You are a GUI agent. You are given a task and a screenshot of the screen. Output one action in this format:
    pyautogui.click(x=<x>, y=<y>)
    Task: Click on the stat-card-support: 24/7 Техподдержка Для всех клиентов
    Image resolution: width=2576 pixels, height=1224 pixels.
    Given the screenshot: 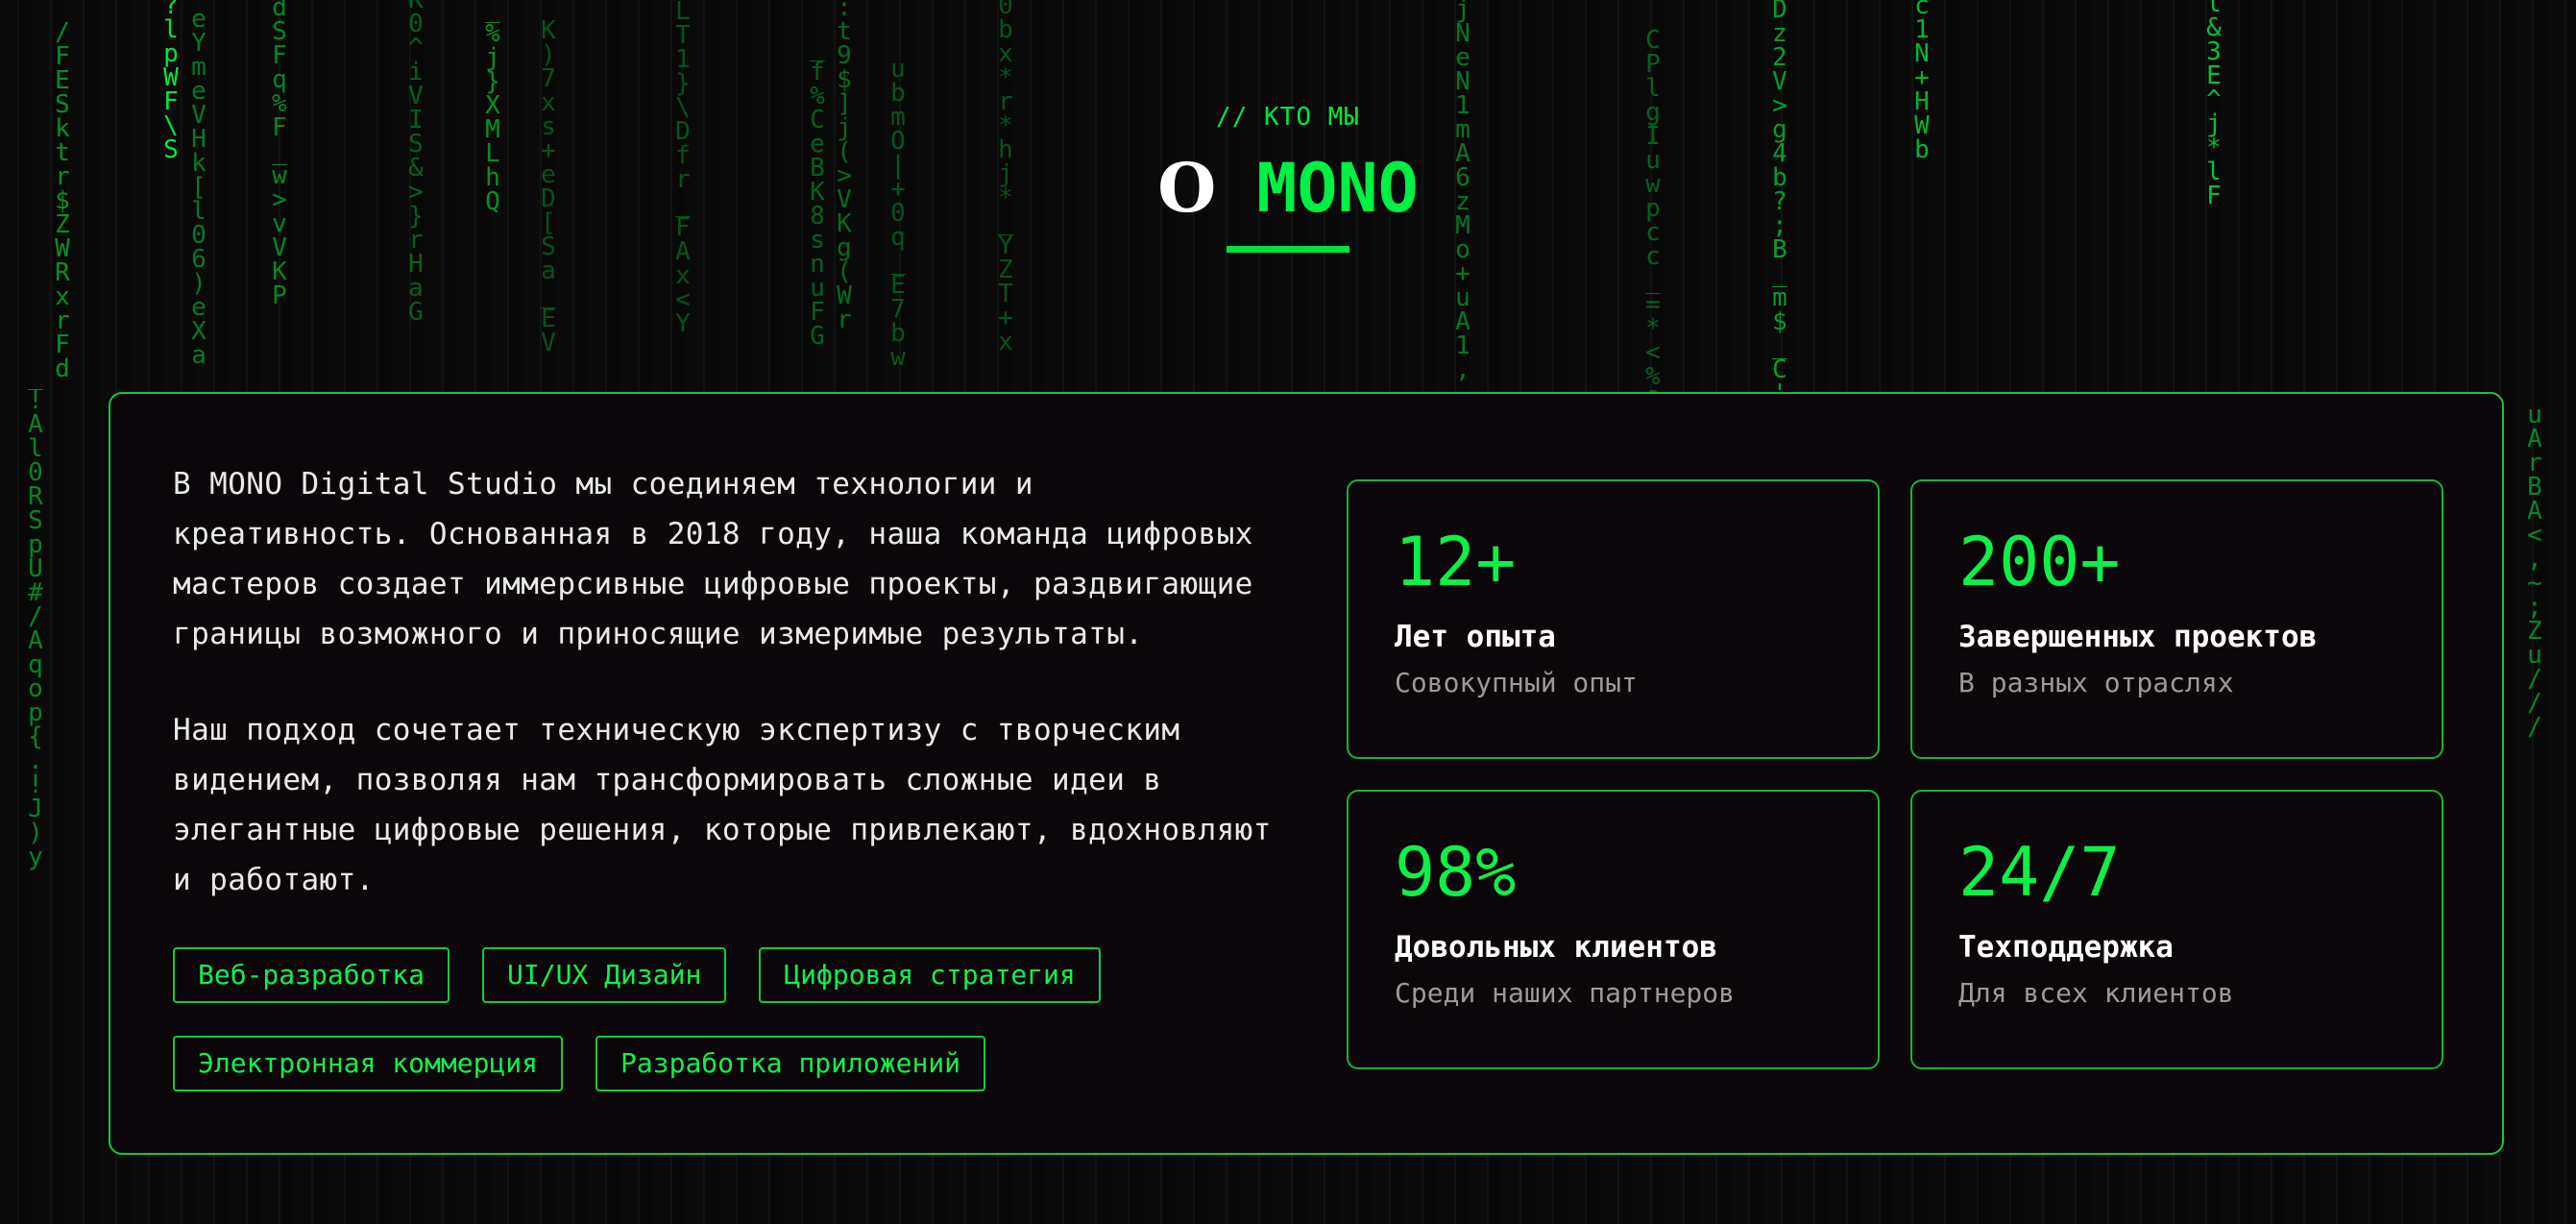 What is the action you would take?
    pyautogui.click(x=2177, y=929)
    